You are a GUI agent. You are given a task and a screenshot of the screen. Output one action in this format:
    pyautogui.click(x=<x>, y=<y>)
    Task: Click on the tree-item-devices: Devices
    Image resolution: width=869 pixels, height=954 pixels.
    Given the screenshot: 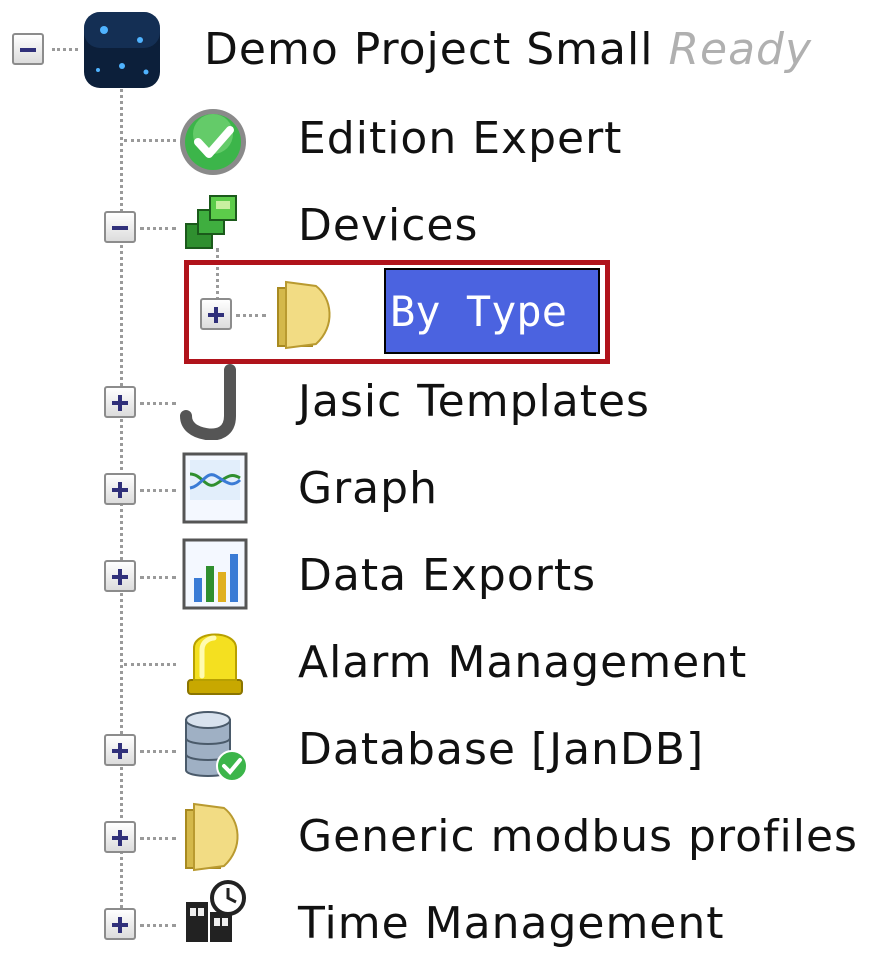 What is the action you would take?
    pyautogui.click(x=388, y=226)
    